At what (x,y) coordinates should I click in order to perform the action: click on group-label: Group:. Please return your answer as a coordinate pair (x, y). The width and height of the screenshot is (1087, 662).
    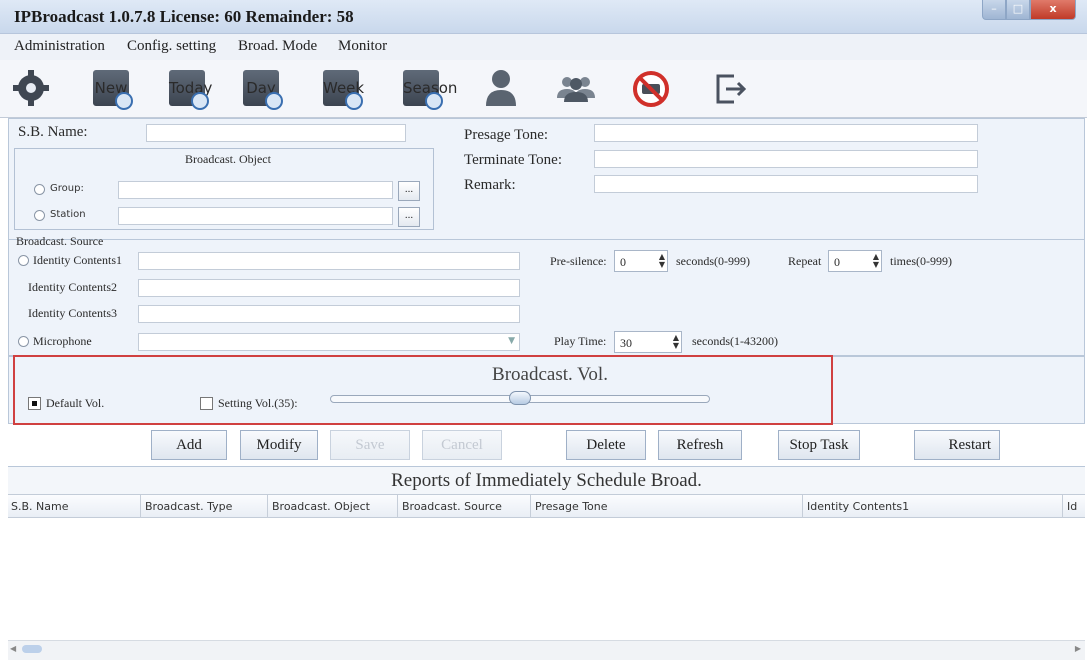
    Looking at the image, I should click on (67, 188).